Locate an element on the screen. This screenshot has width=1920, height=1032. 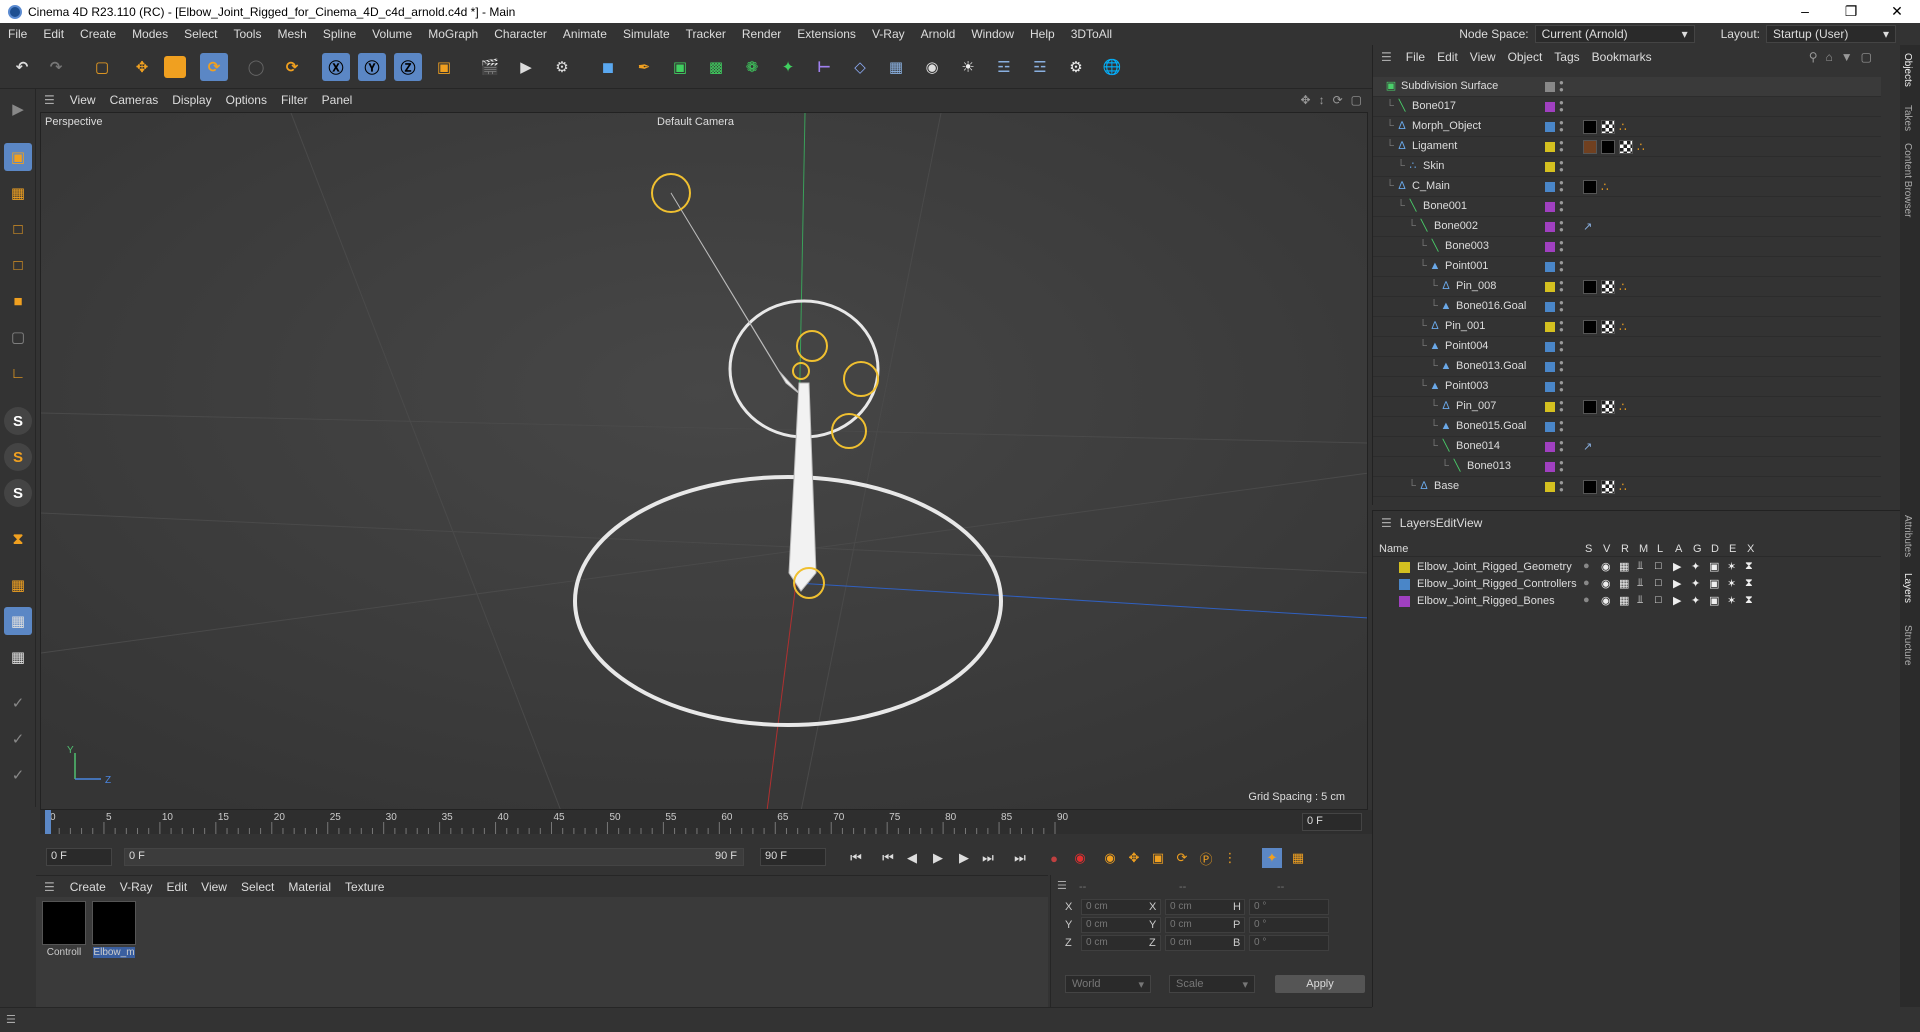
material-menu-v-ray: V-Ray is located at coordinates (136, 887).